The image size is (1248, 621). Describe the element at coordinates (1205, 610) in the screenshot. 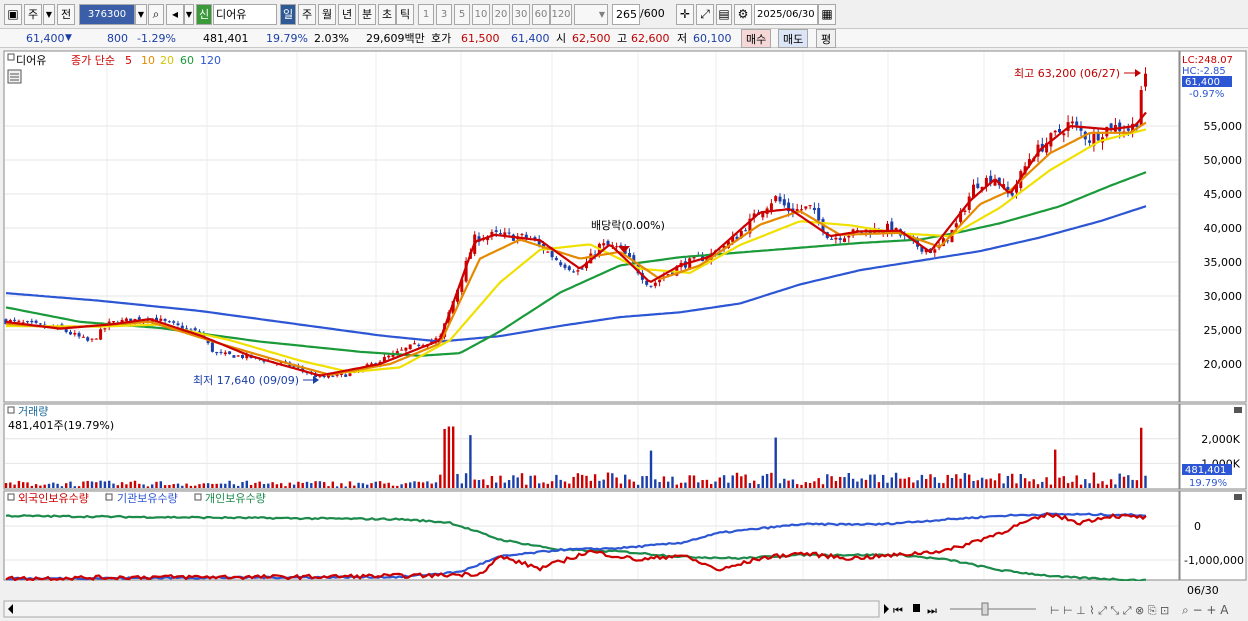

I see `zoom-tools-icon: ⌕ − + A` at that location.